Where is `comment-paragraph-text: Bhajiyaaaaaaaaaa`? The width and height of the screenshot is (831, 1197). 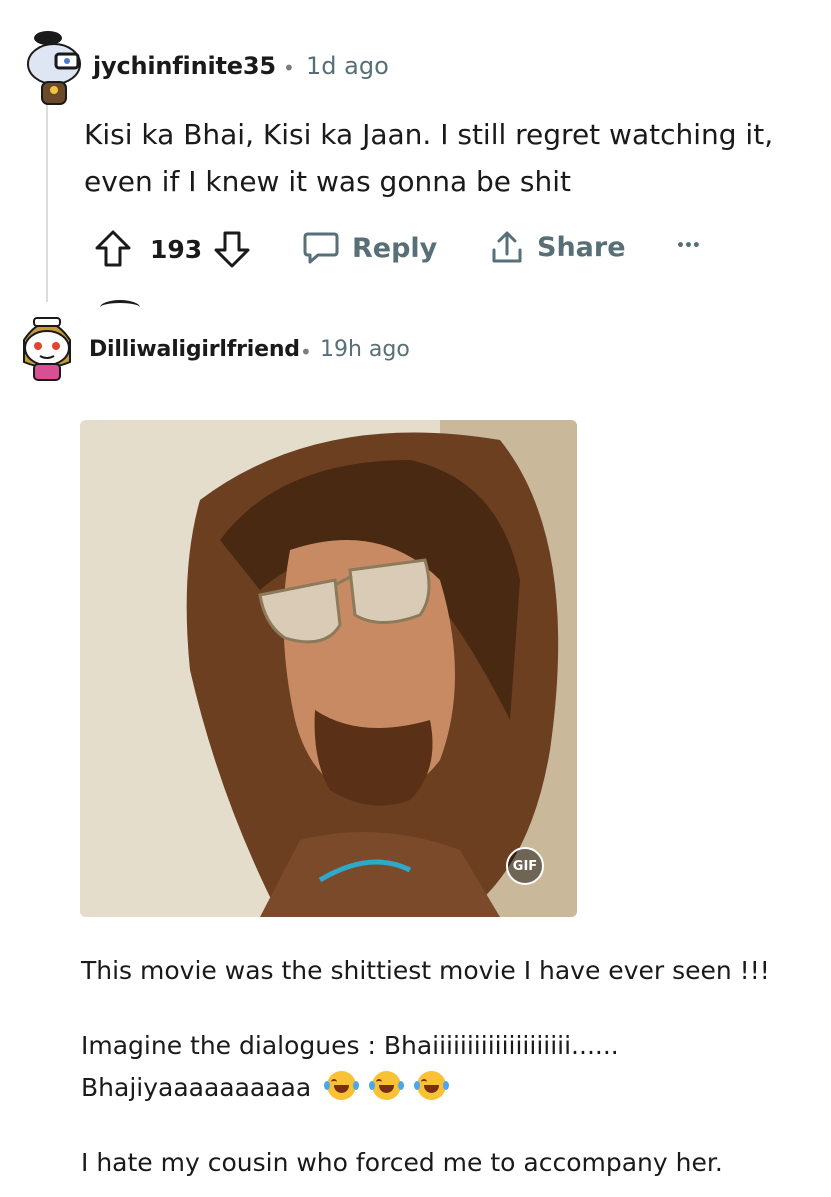
comment-paragraph-text: Bhajiyaaaaaaaaaa is located at coordinates (196, 1087).